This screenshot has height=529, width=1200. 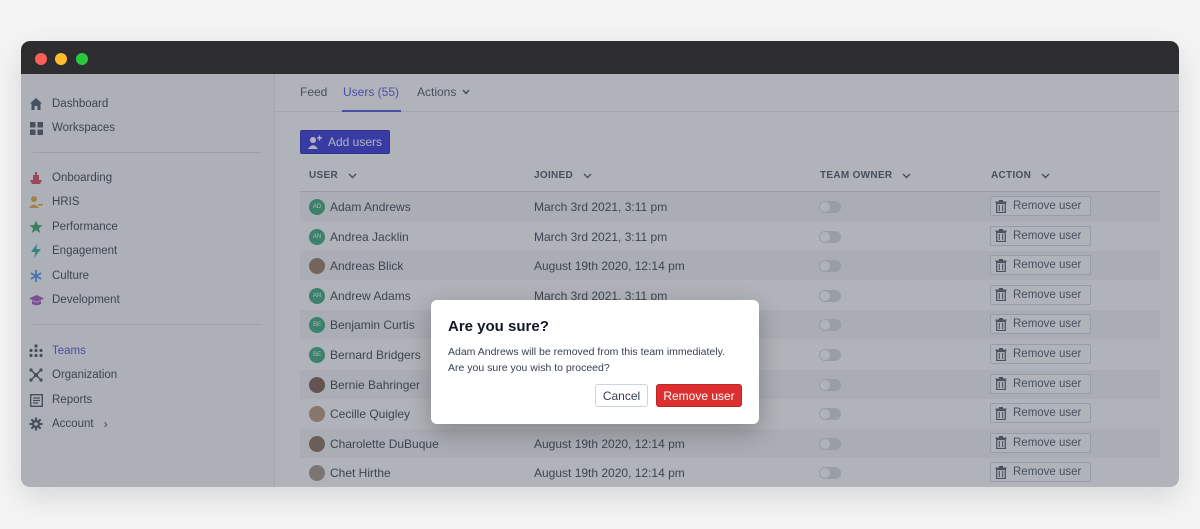 What do you see at coordinates (61, 59) in the screenshot?
I see `minimize-window-button` at bounding box center [61, 59].